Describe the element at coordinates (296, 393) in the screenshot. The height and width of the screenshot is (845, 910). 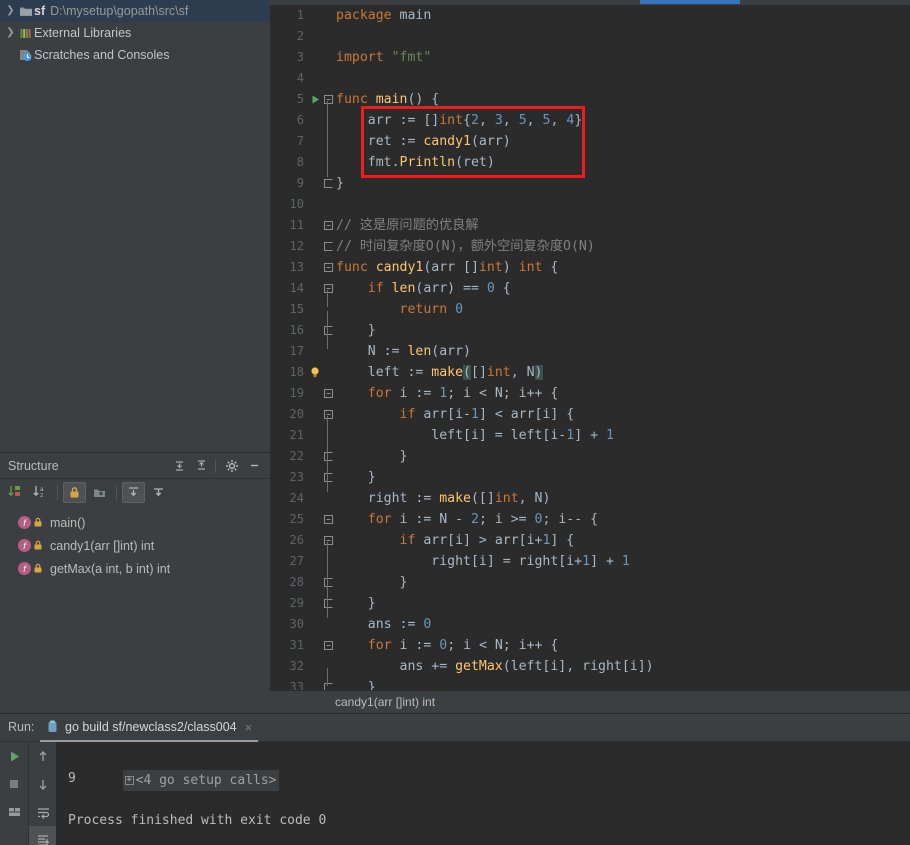
I see `line-number: 19` at that location.